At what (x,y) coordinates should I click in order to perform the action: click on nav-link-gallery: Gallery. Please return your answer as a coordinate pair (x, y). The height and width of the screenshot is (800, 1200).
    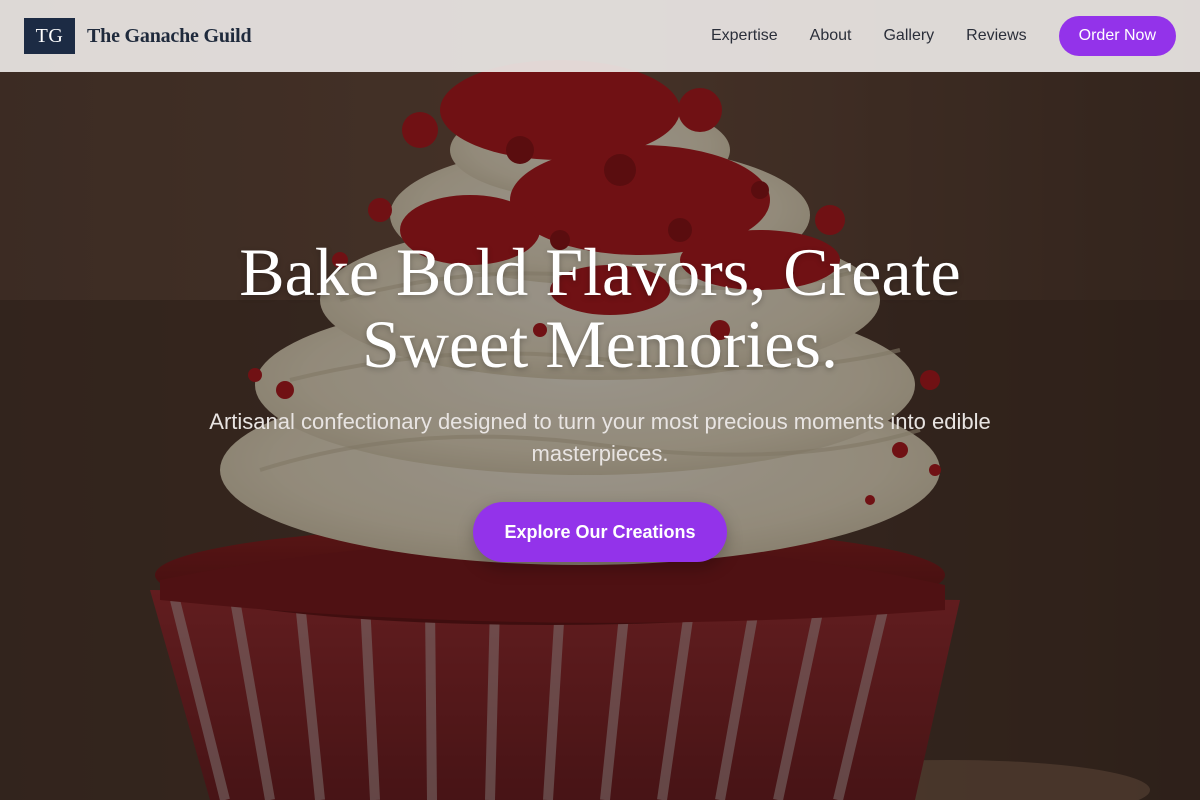
    Looking at the image, I should click on (908, 36).